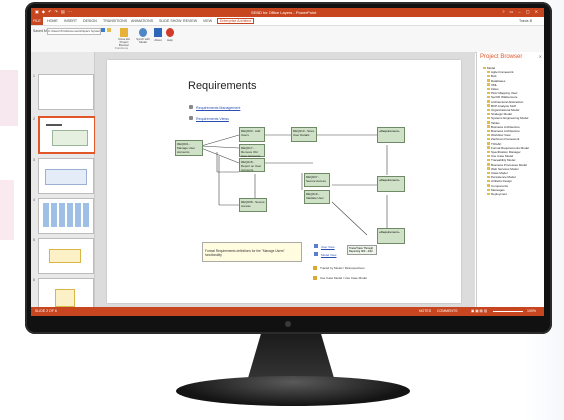  What do you see at coordinates (34, 240) in the screenshot?
I see `slide-number: 5` at bounding box center [34, 240].